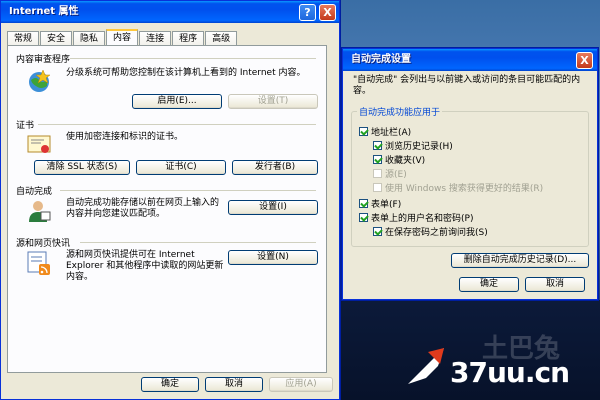 The image size is (600, 400). What do you see at coordinates (307, 12) in the screenshot?
I see `help-button: ?` at bounding box center [307, 12].